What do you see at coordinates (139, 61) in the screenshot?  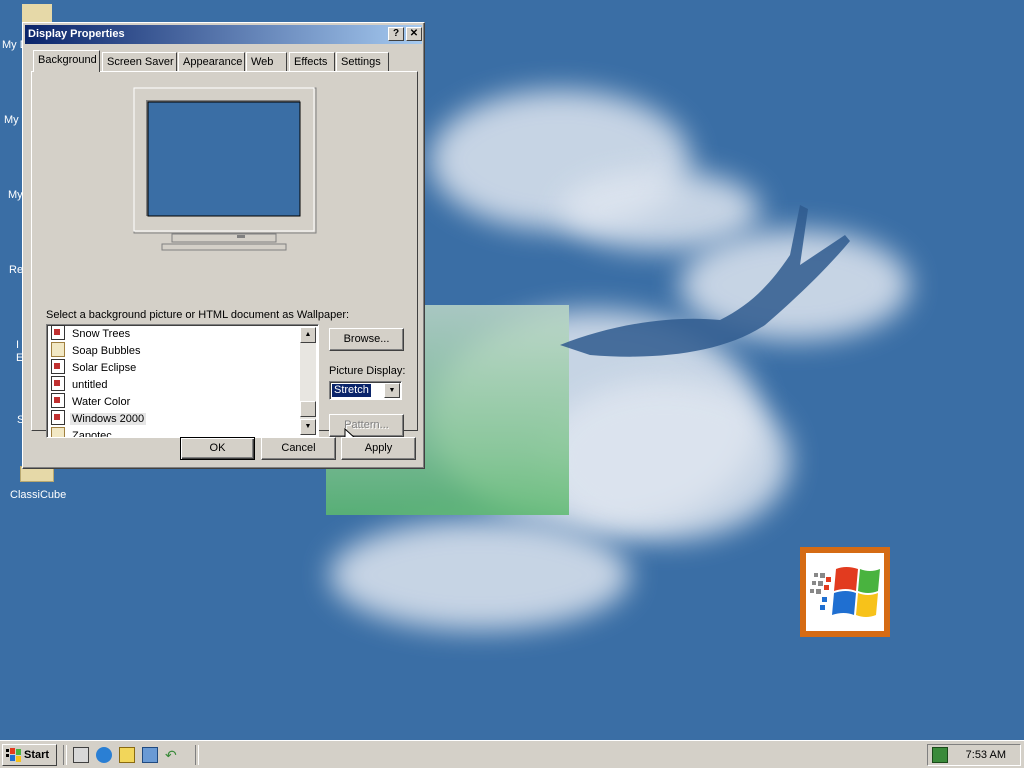 I see `tab-screen-saver: Screen Saver` at bounding box center [139, 61].